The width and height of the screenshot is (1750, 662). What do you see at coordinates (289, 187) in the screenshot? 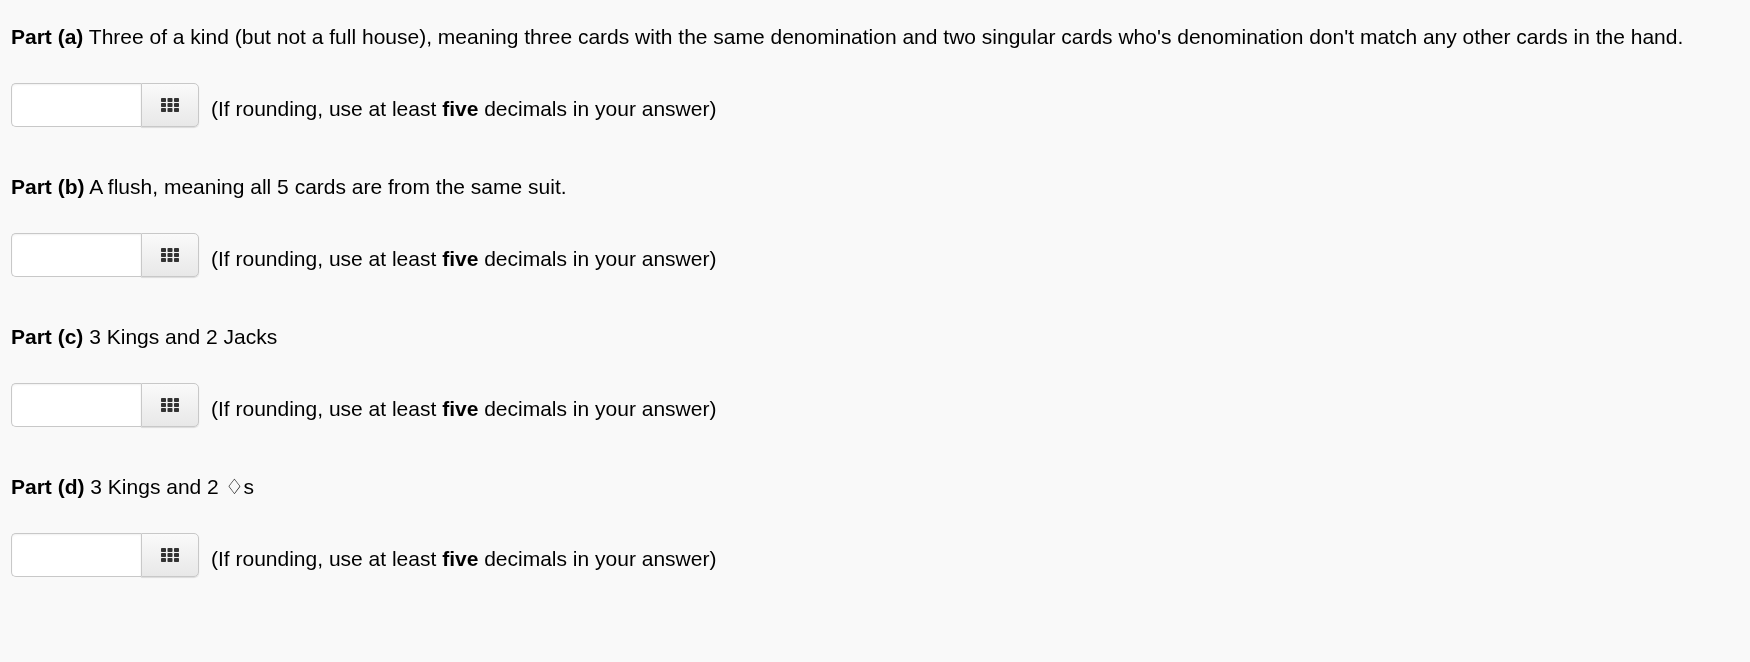
I see `question-text: Part (b) A flush, meaning all 5 cards are from the same suit.` at bounding box center [289, 187].